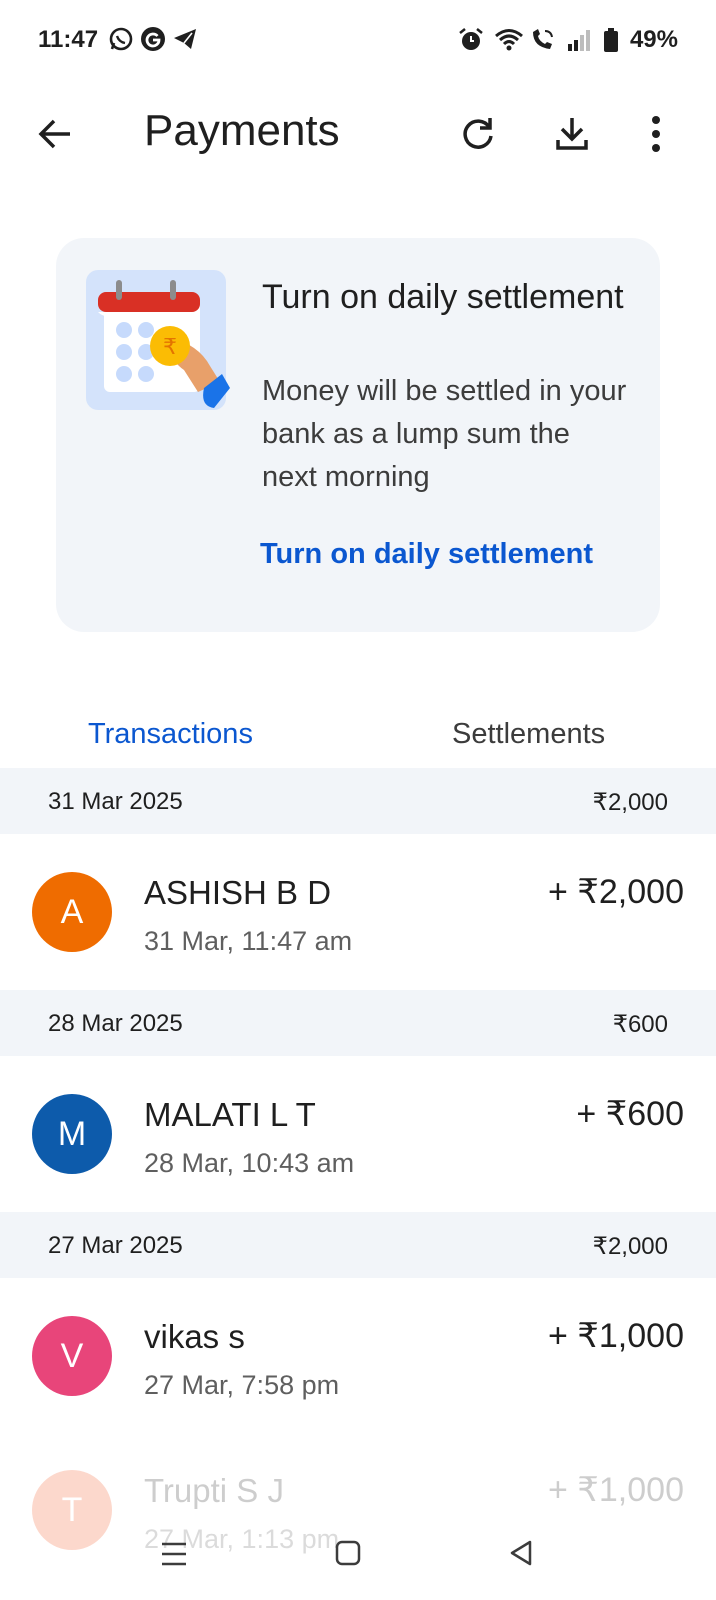 The image size is (716, 1600). What do you see at coordinates (242, 130) in the screenshot?
I see `page-title: Payments` at bounding box center [242, 130].